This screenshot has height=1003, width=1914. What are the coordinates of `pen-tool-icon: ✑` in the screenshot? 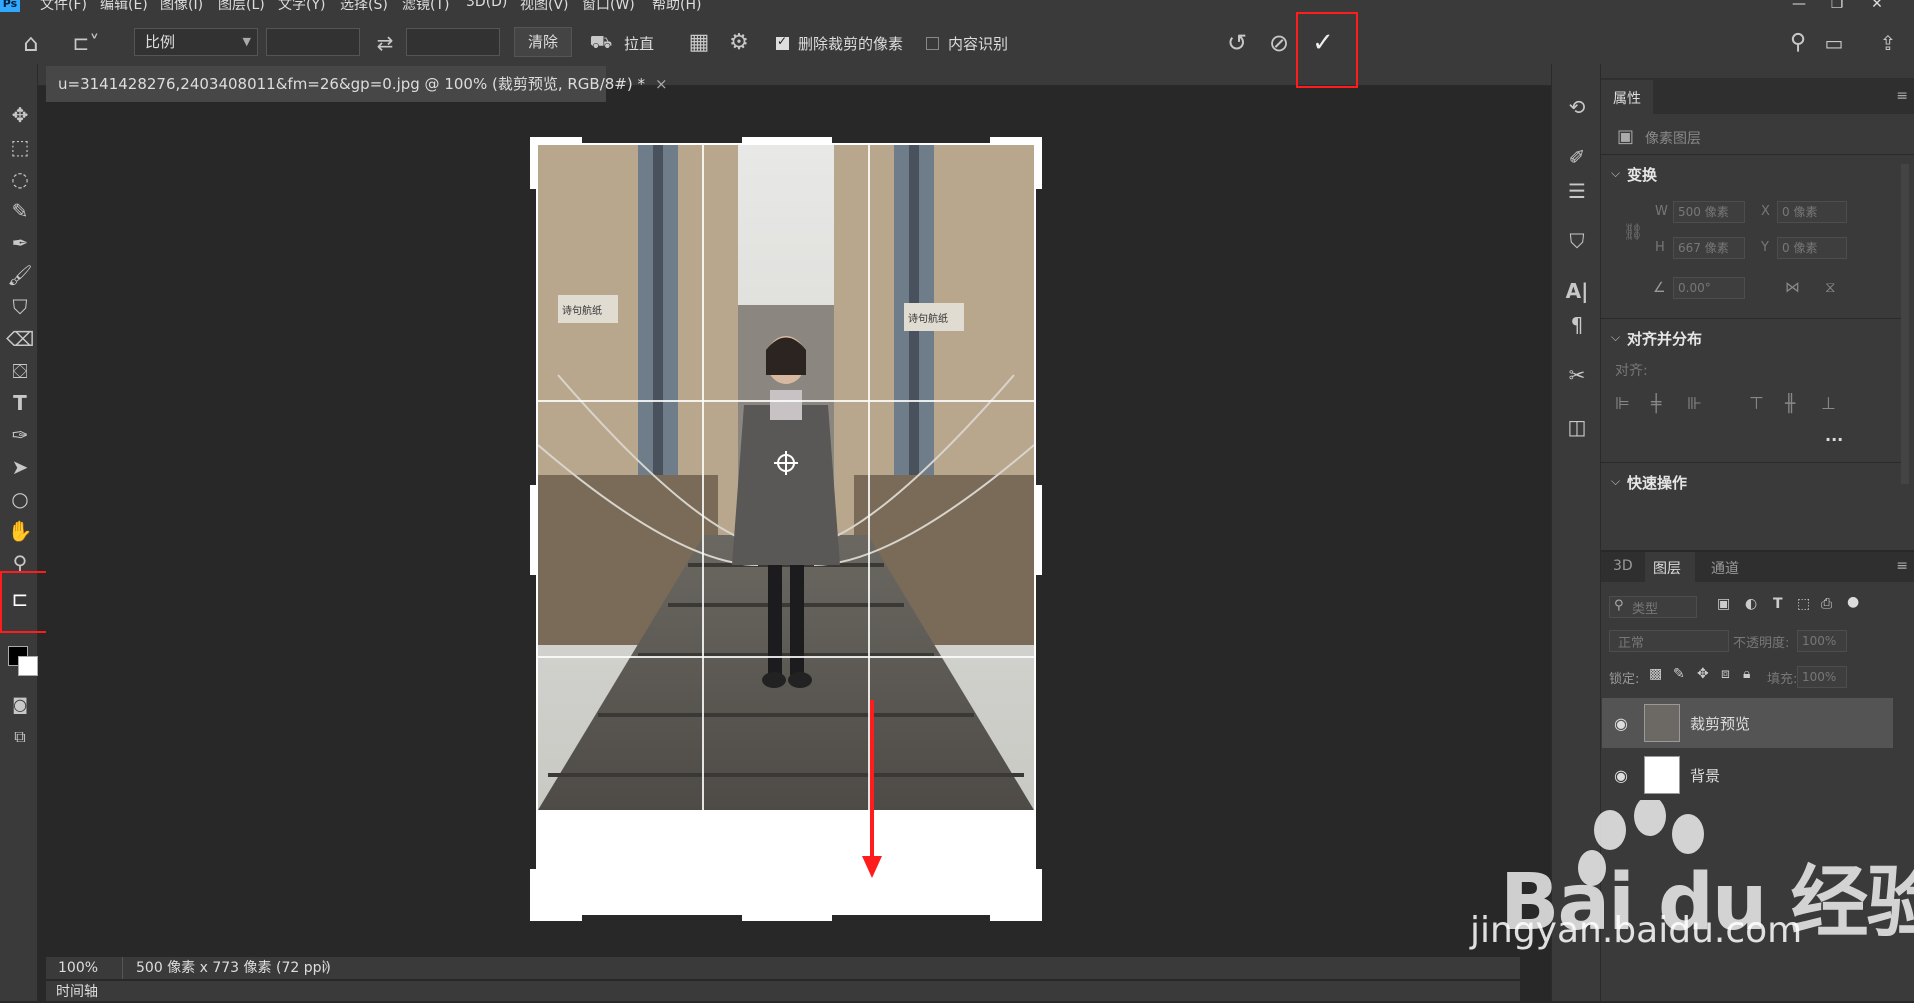 It's located at (20, 435).